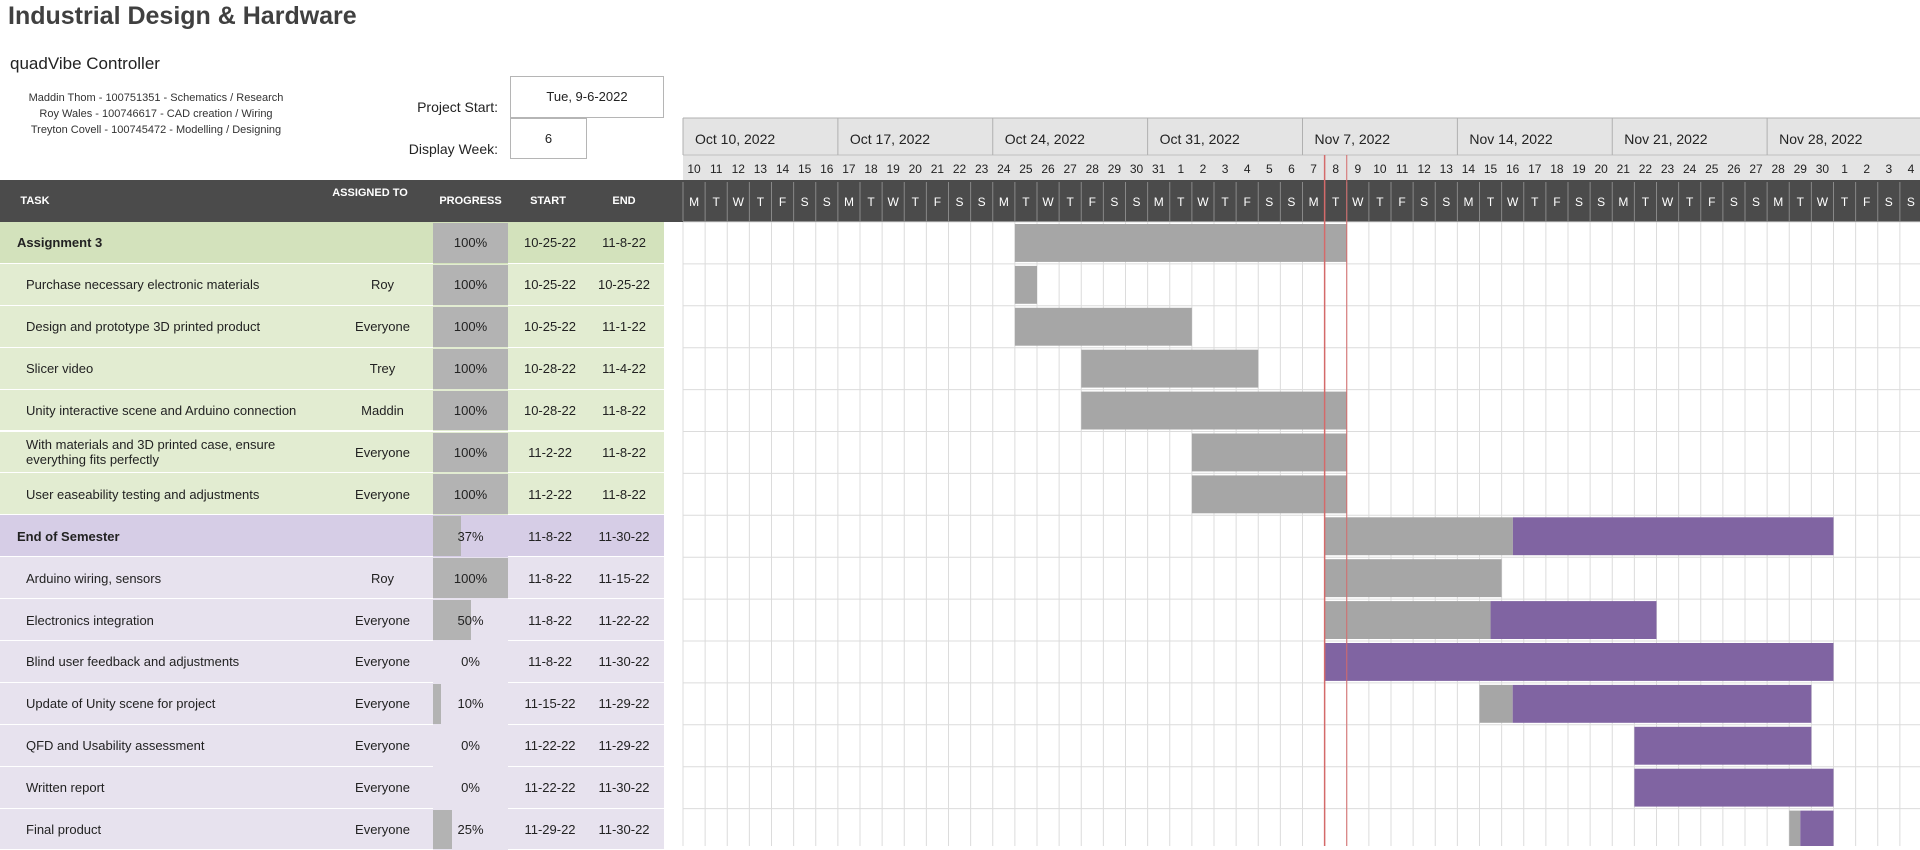 The image size is (1920, 850). Describe the element at coordinates (1665, 139) in the screenshot. I see `week-label: Nov 21, 2022` at that location.